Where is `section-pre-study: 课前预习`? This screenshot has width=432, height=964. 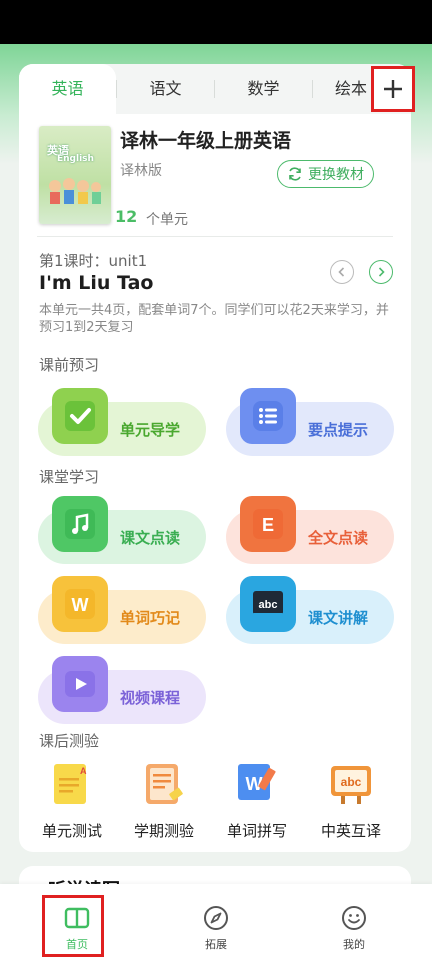 section-pre-study: 课前预习 is located at coordinates (69, 365).